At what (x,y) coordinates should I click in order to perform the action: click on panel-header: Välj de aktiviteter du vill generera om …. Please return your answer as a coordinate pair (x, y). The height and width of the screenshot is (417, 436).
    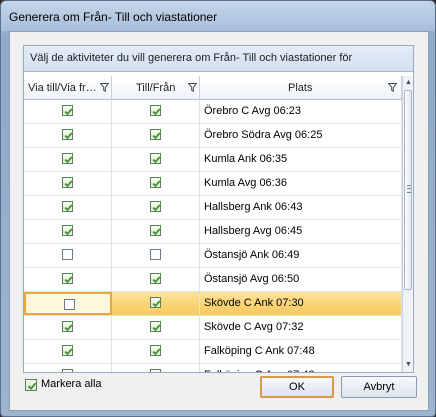
    Looking at the image, I should click on (218, 59).